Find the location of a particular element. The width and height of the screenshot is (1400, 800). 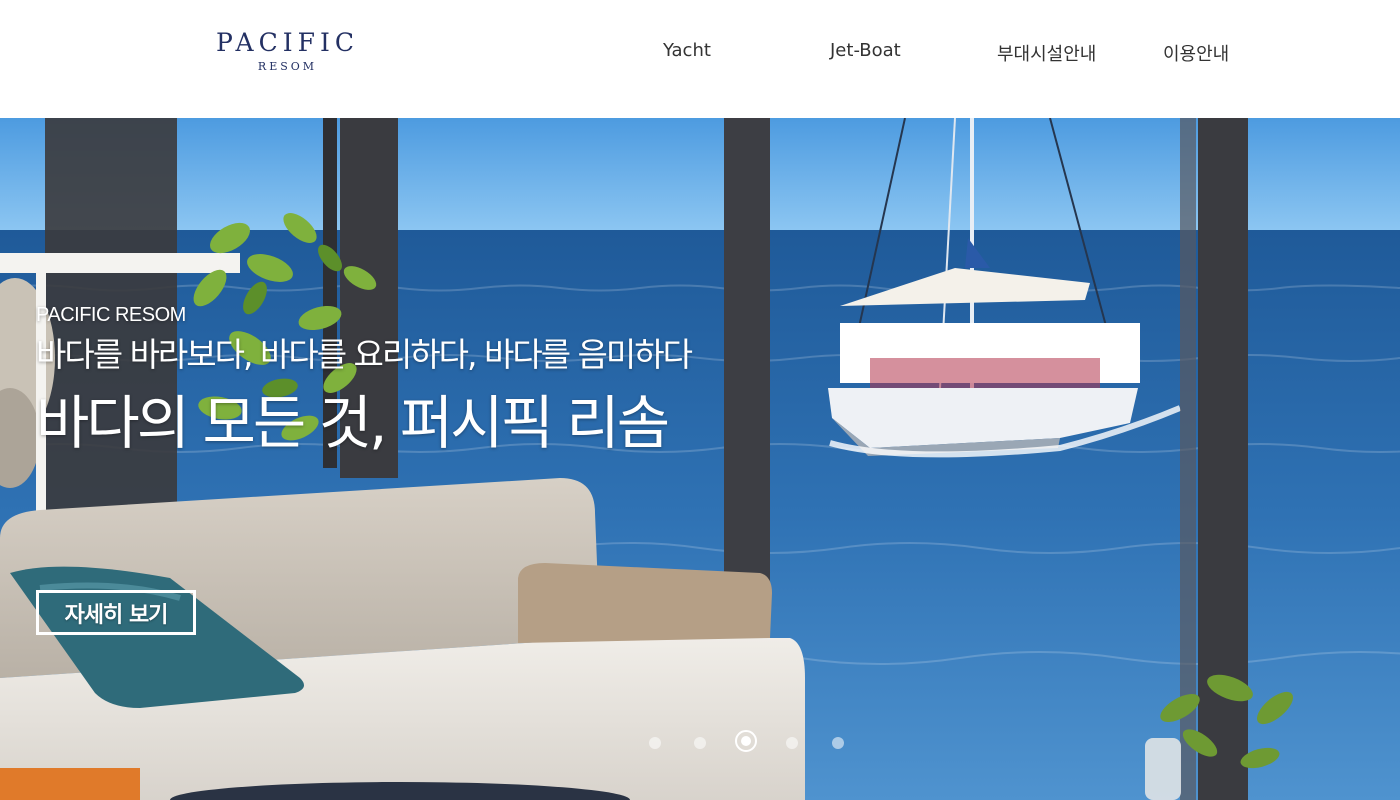

hero-tagline: 바다를 바라보다, 바다를 요리하다, 바다를 음미하다 is located at coordinates (364, 354).